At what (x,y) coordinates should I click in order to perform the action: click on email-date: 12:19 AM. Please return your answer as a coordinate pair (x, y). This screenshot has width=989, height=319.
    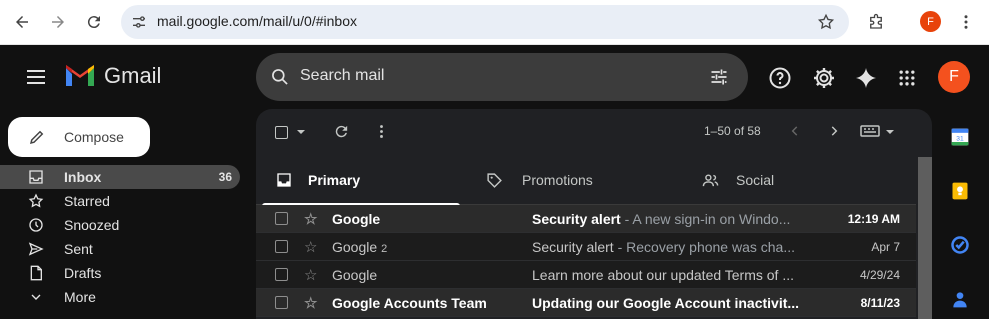
    Looking at the image, I should click on (873, 219).